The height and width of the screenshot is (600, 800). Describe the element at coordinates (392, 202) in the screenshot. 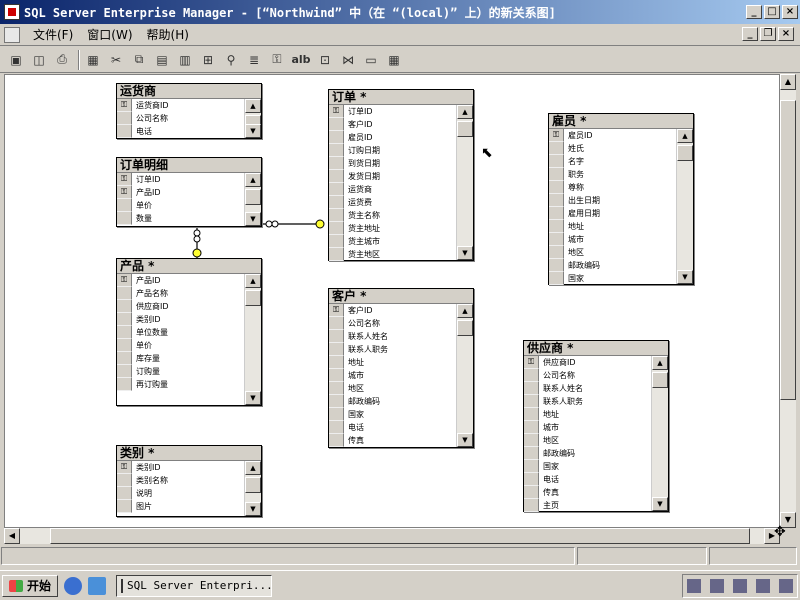

I see `column-row: 运货费` at that location.